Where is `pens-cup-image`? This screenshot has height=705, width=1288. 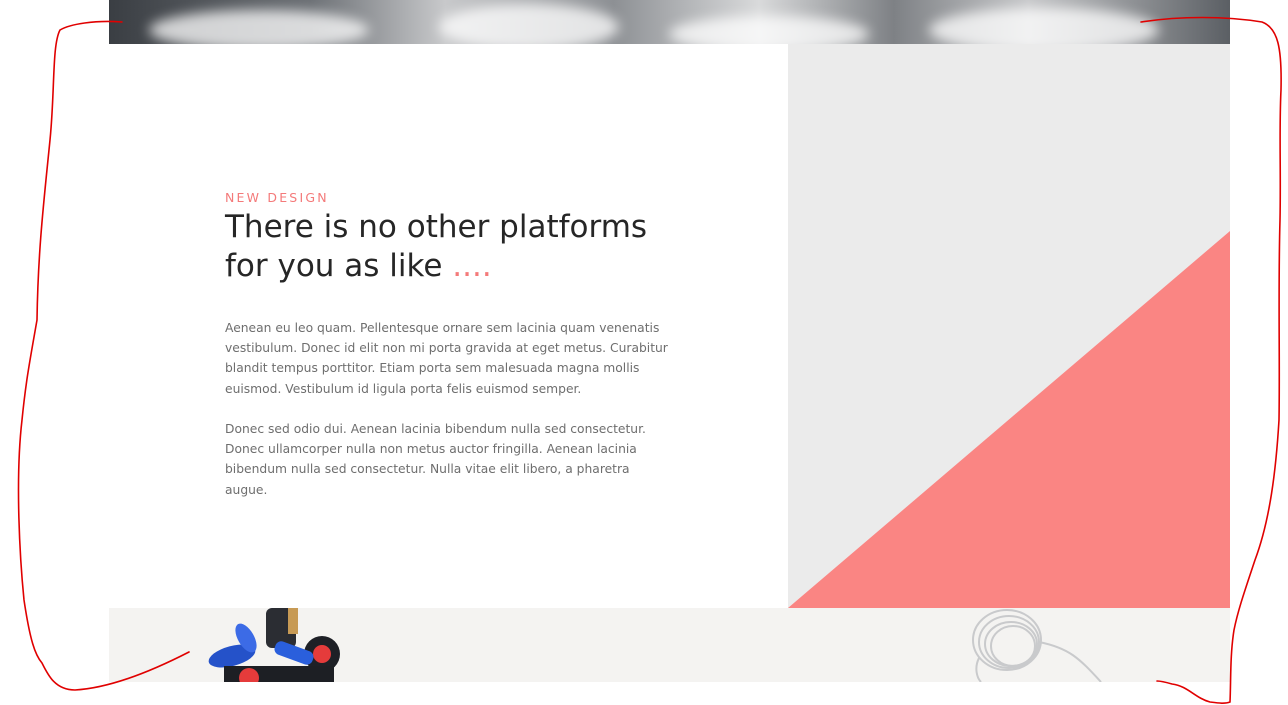 pens-cup-image is located at coordinates (274, 645).